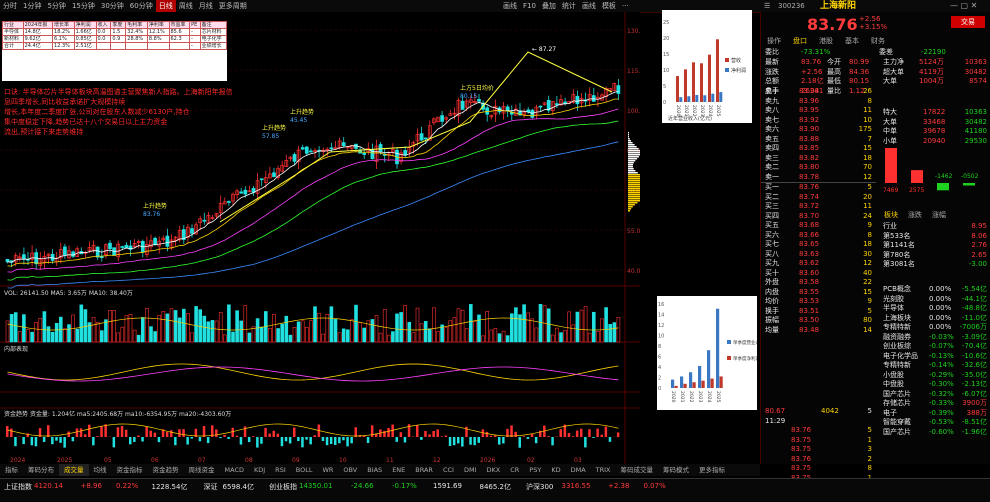  What do you see at coordinates (166, 6) in the screenshot?
I see `timeframe-6: 日线` at bounding box center [166, 6].